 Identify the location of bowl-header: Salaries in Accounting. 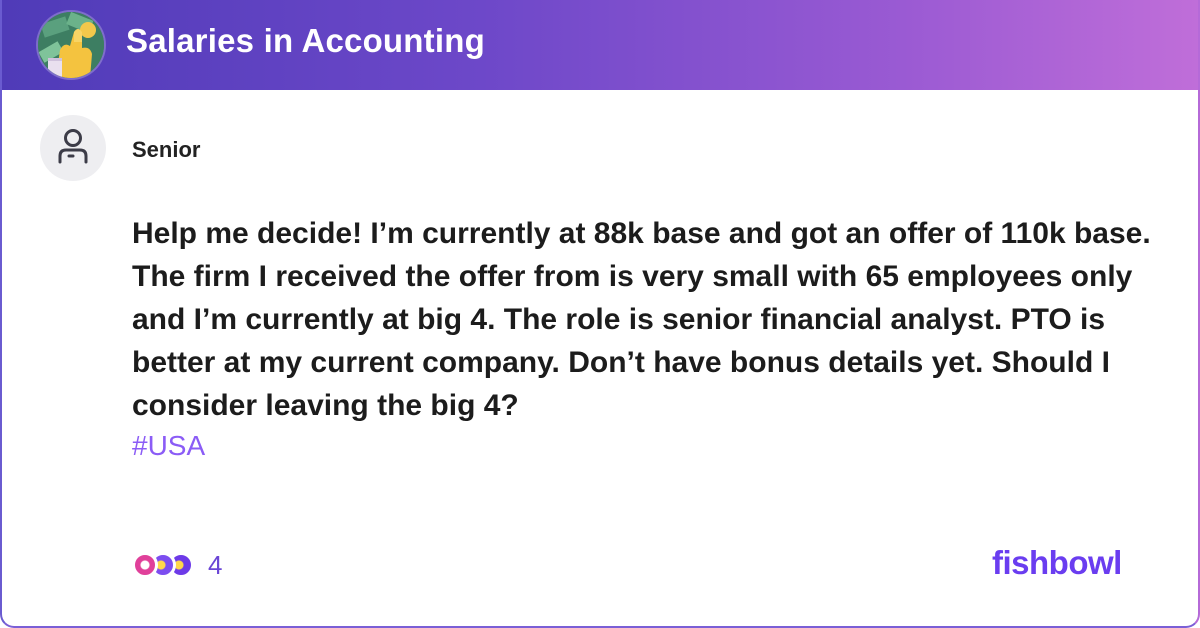
(600, 45).